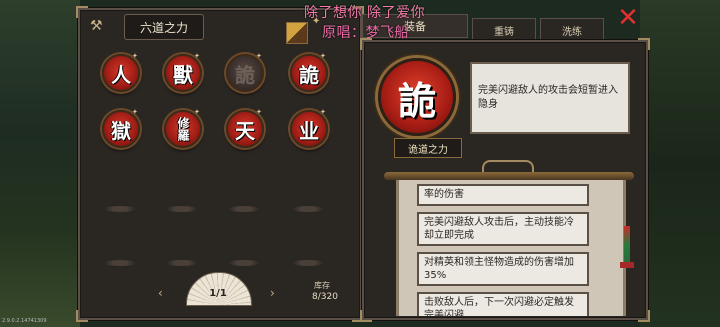 This screenshot has height=327, width=720. What do you see at coordinates (160, 293) in the screenshot?
I see `prev-page-icon: ‹` at bounding box center [160, 293].